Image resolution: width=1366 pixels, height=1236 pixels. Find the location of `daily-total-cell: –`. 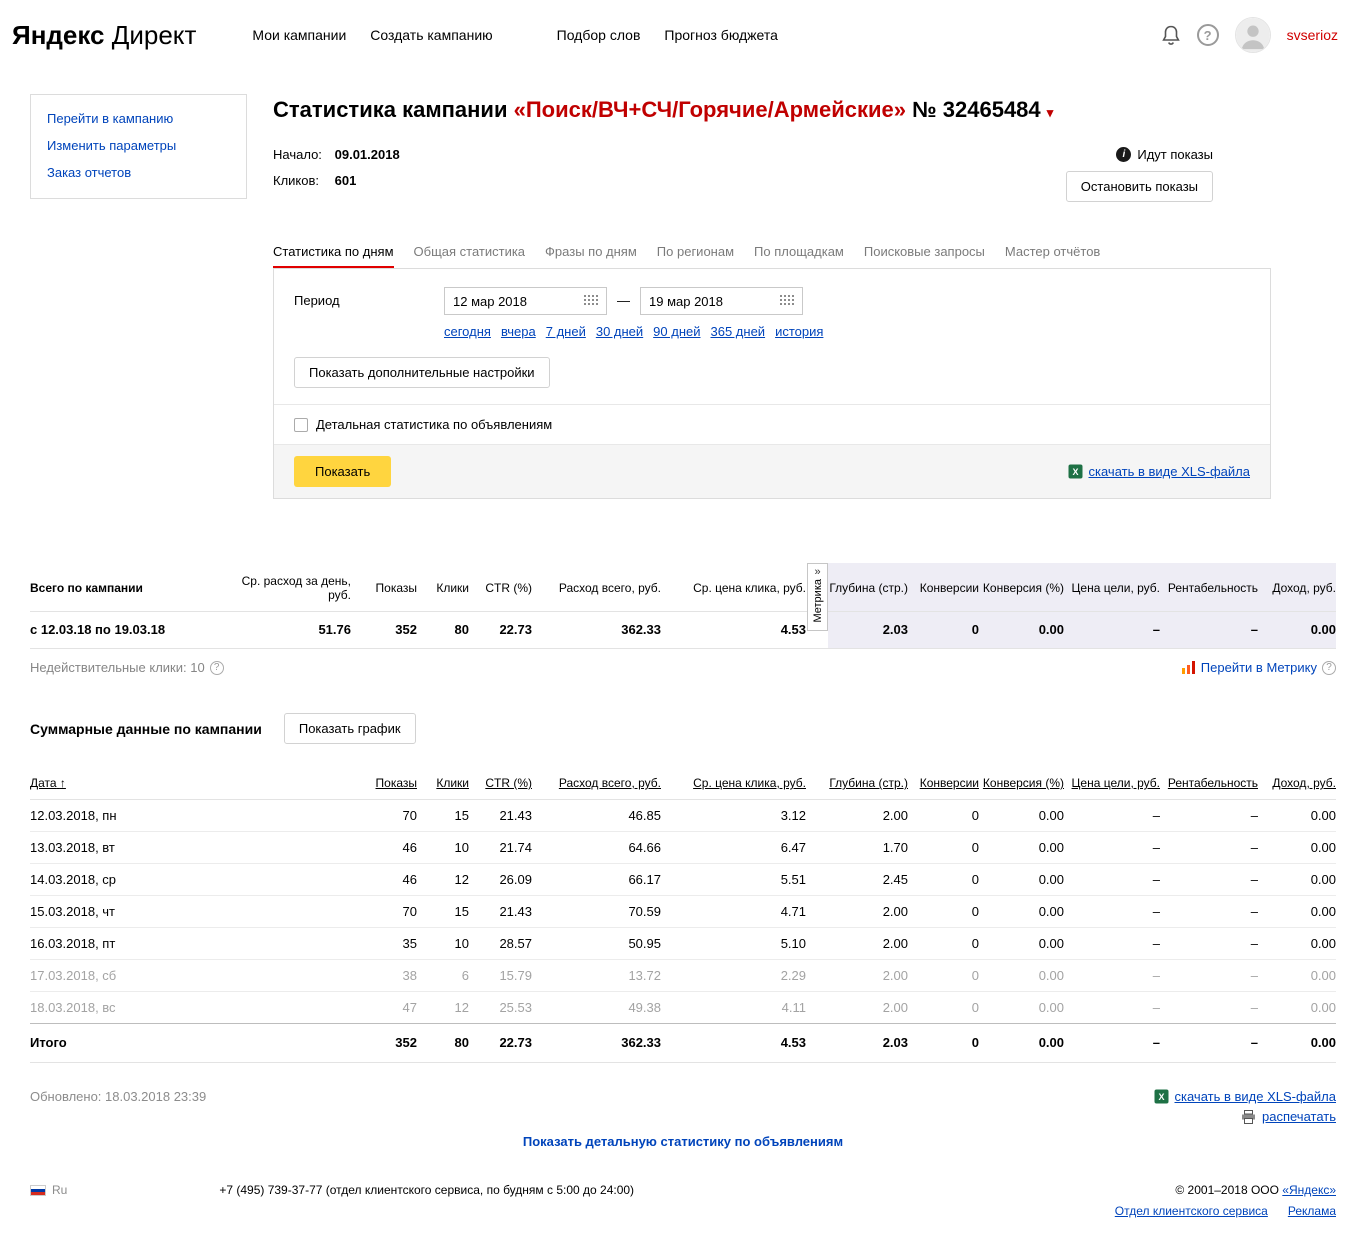

daily-total-cell: – is located at coordinates (1209, 1043).